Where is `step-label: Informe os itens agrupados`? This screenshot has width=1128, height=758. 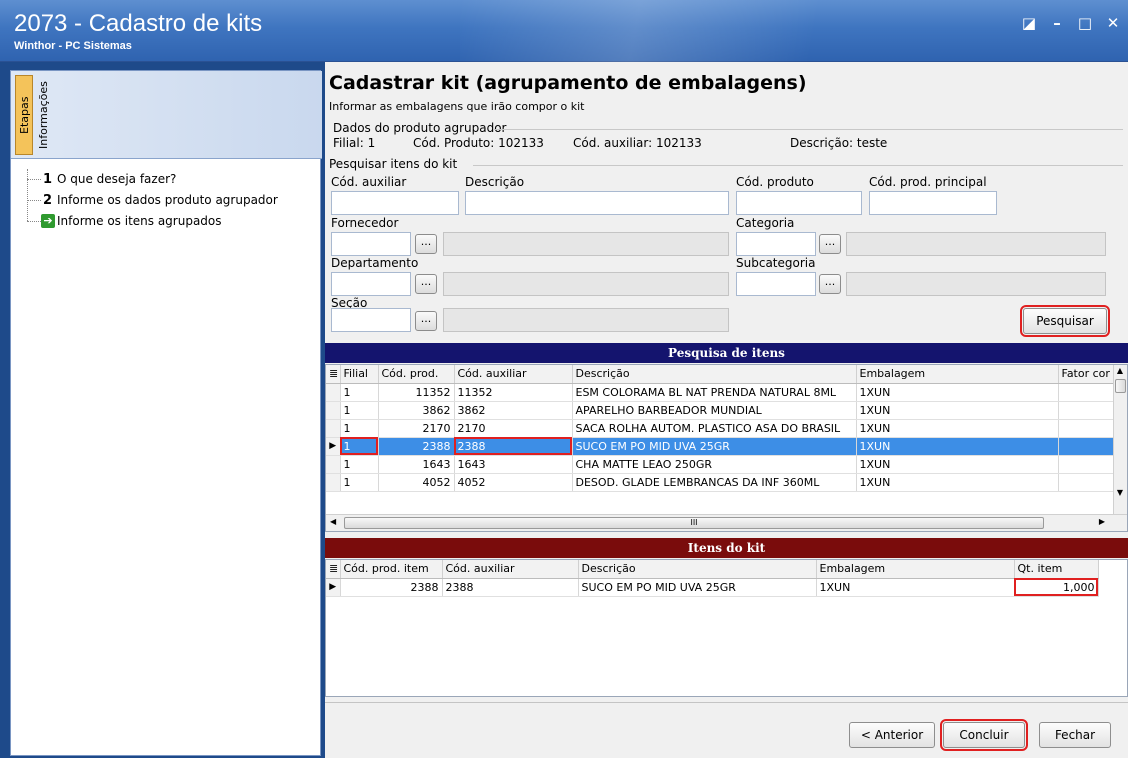
step-label: Informe os itens agrupados is located at coordinates (139, 221).